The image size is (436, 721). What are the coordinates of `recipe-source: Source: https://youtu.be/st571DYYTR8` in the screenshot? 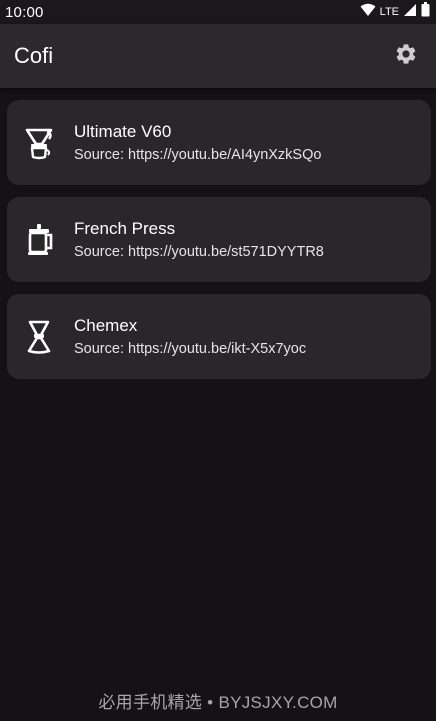 It's located at (199, 252).